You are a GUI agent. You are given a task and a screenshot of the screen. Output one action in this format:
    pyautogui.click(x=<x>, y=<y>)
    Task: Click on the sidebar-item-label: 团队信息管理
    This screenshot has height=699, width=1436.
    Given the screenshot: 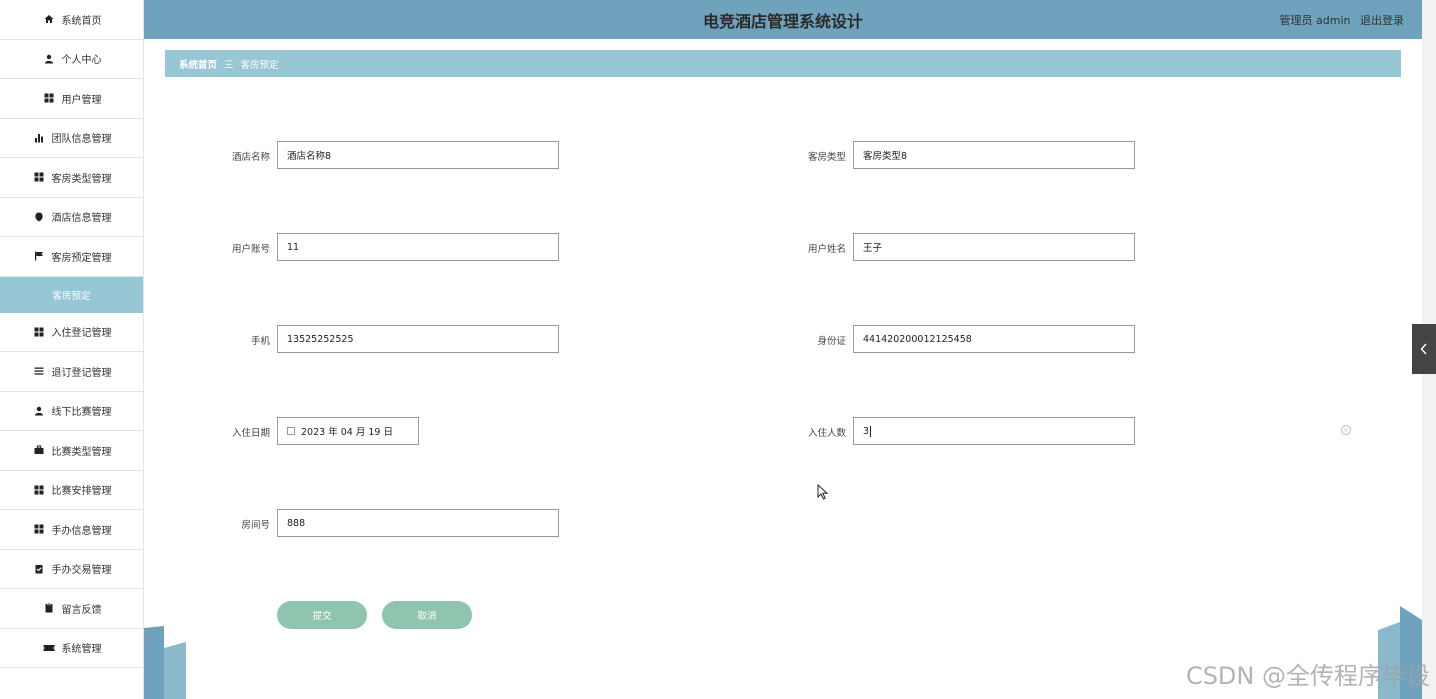 What is the action you would take?
    pyautogui.click(x=81, y=140)
    